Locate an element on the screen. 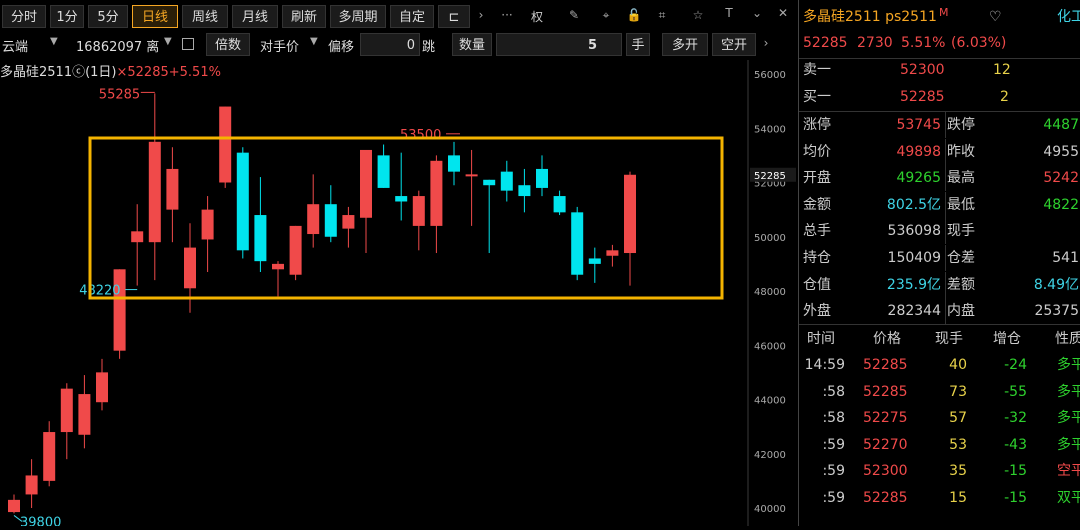 This screenshot has width=1080, height=530. layout-icon: ⊏ is located at coordinates (454, 16).